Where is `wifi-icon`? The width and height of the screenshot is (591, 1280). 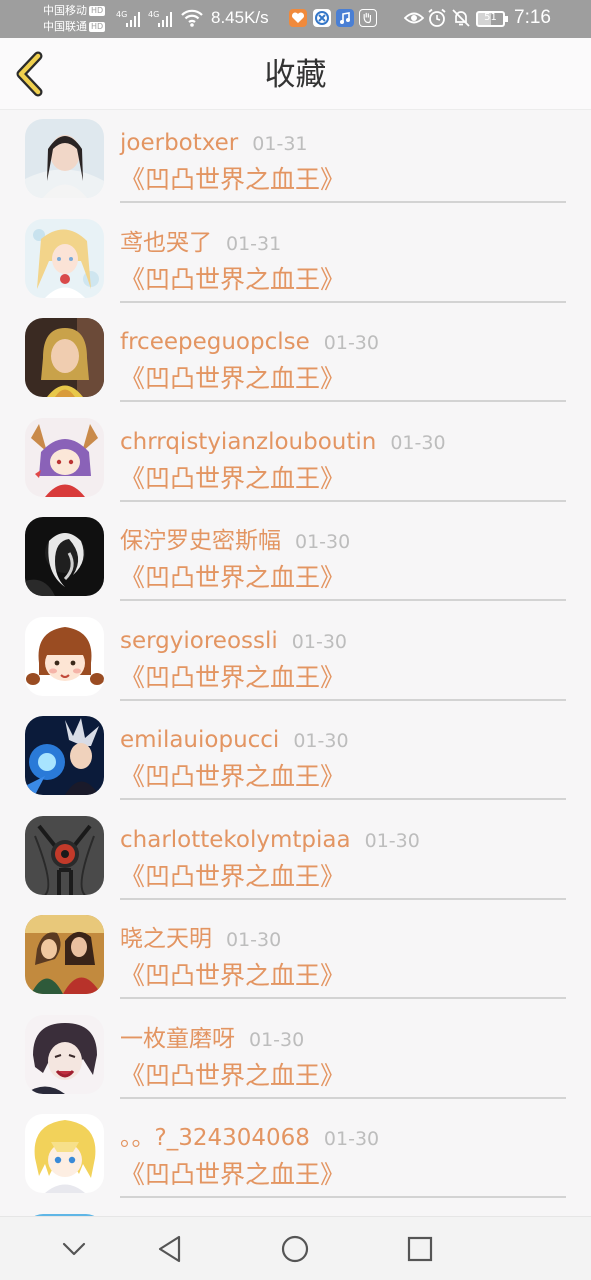 wifi-icon is located at coordinates (192, 18).